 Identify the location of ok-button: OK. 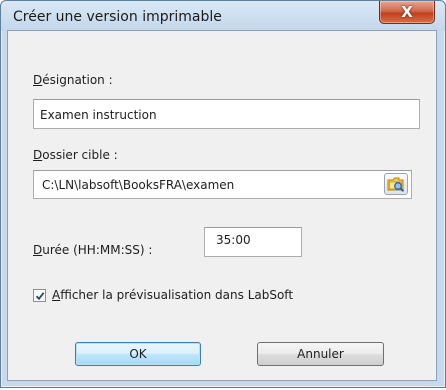
(138, 354).